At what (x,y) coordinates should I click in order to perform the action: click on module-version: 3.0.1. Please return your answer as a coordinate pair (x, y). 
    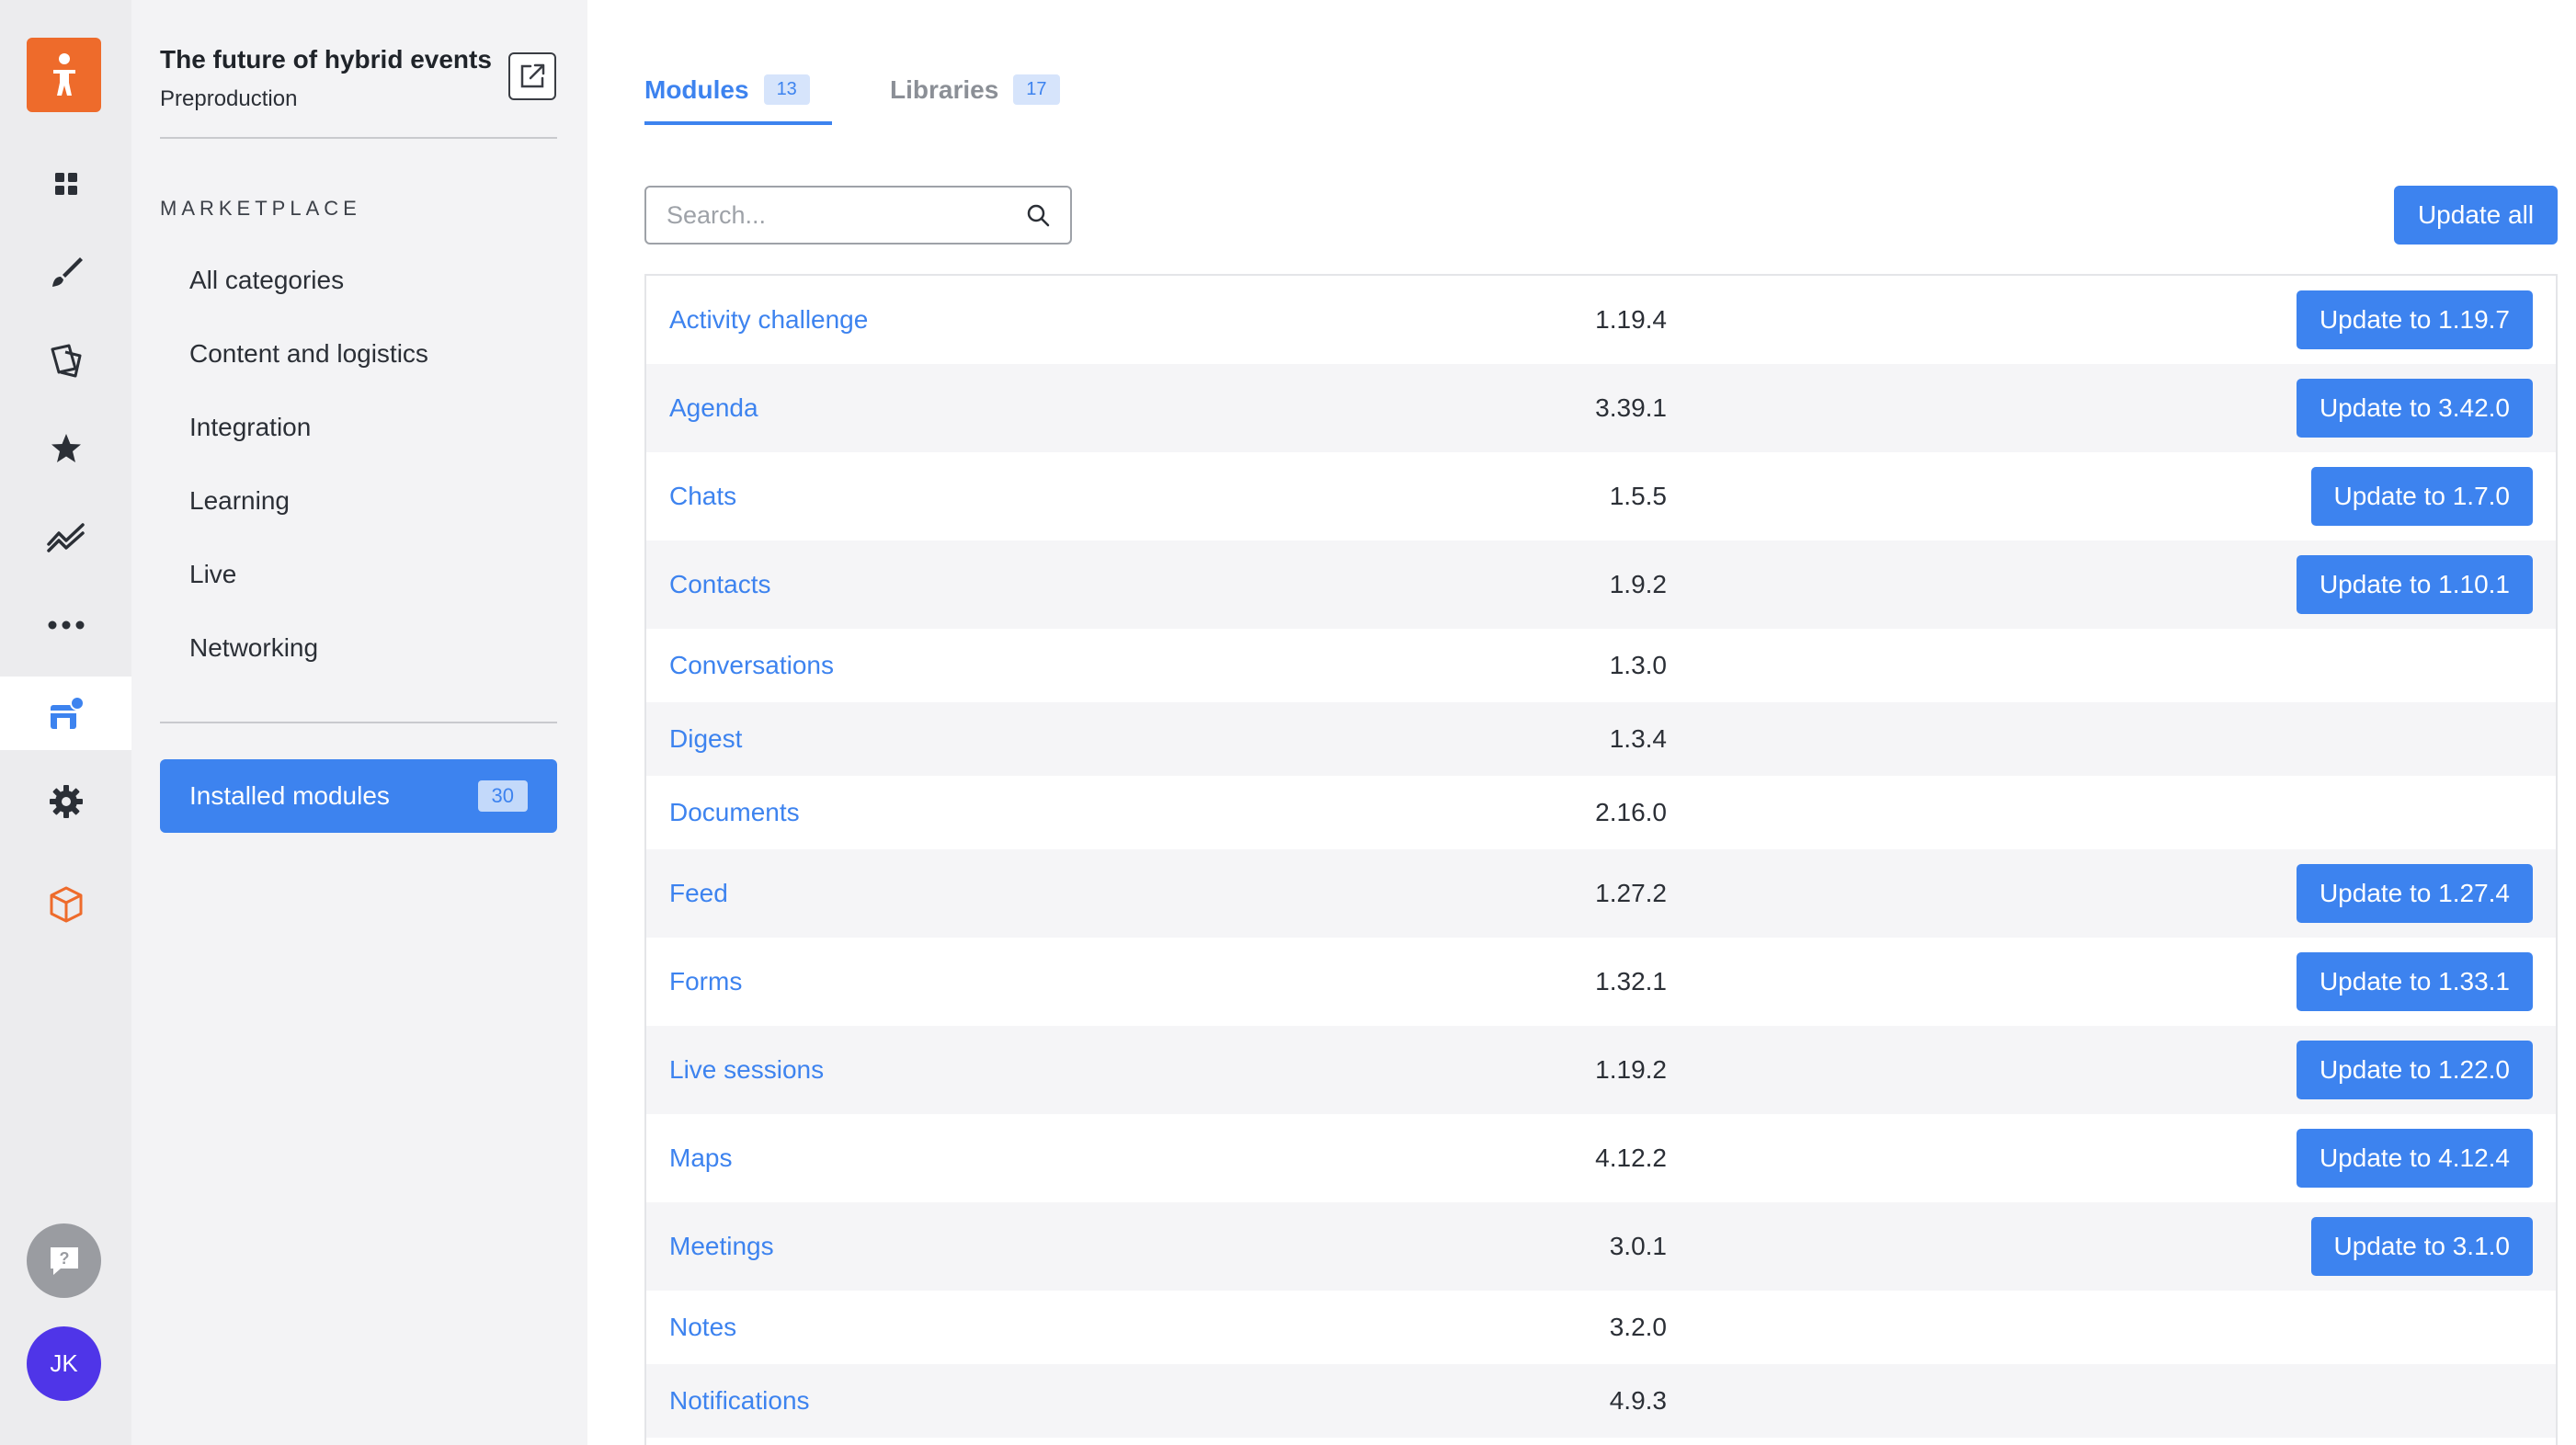
    Looking at the image, I should click on (1638, 1246).